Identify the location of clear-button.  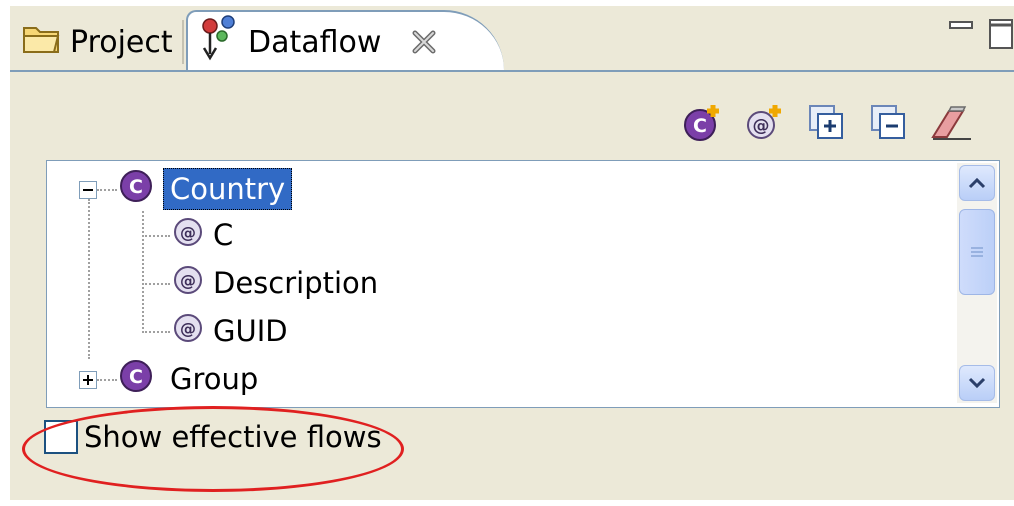
(951, 125).